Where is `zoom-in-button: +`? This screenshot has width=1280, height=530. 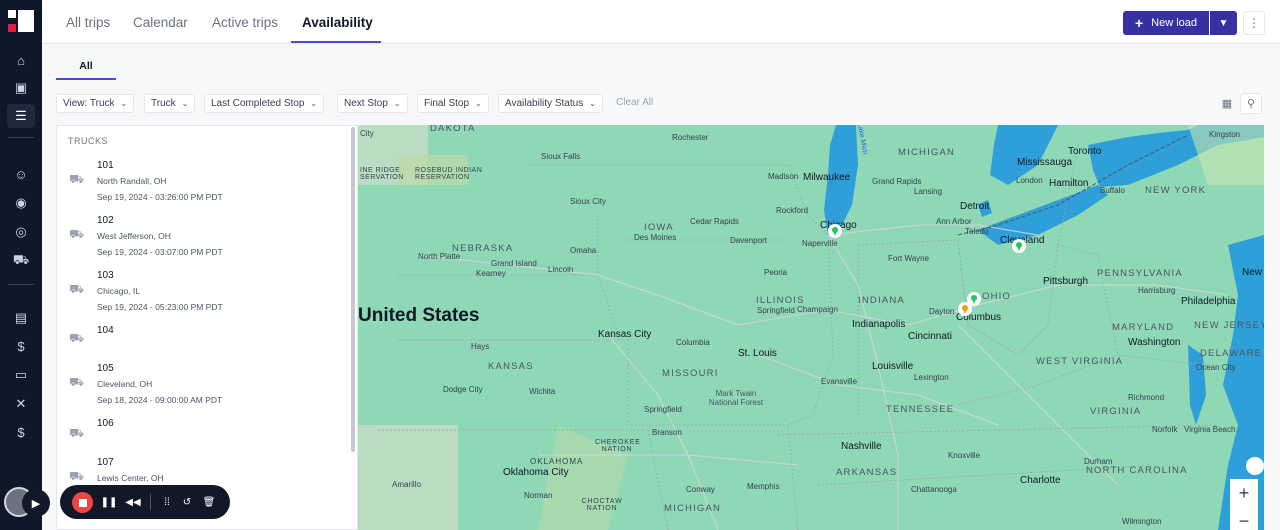 zoom-in-button: + is located at coordinates (1244, 493).